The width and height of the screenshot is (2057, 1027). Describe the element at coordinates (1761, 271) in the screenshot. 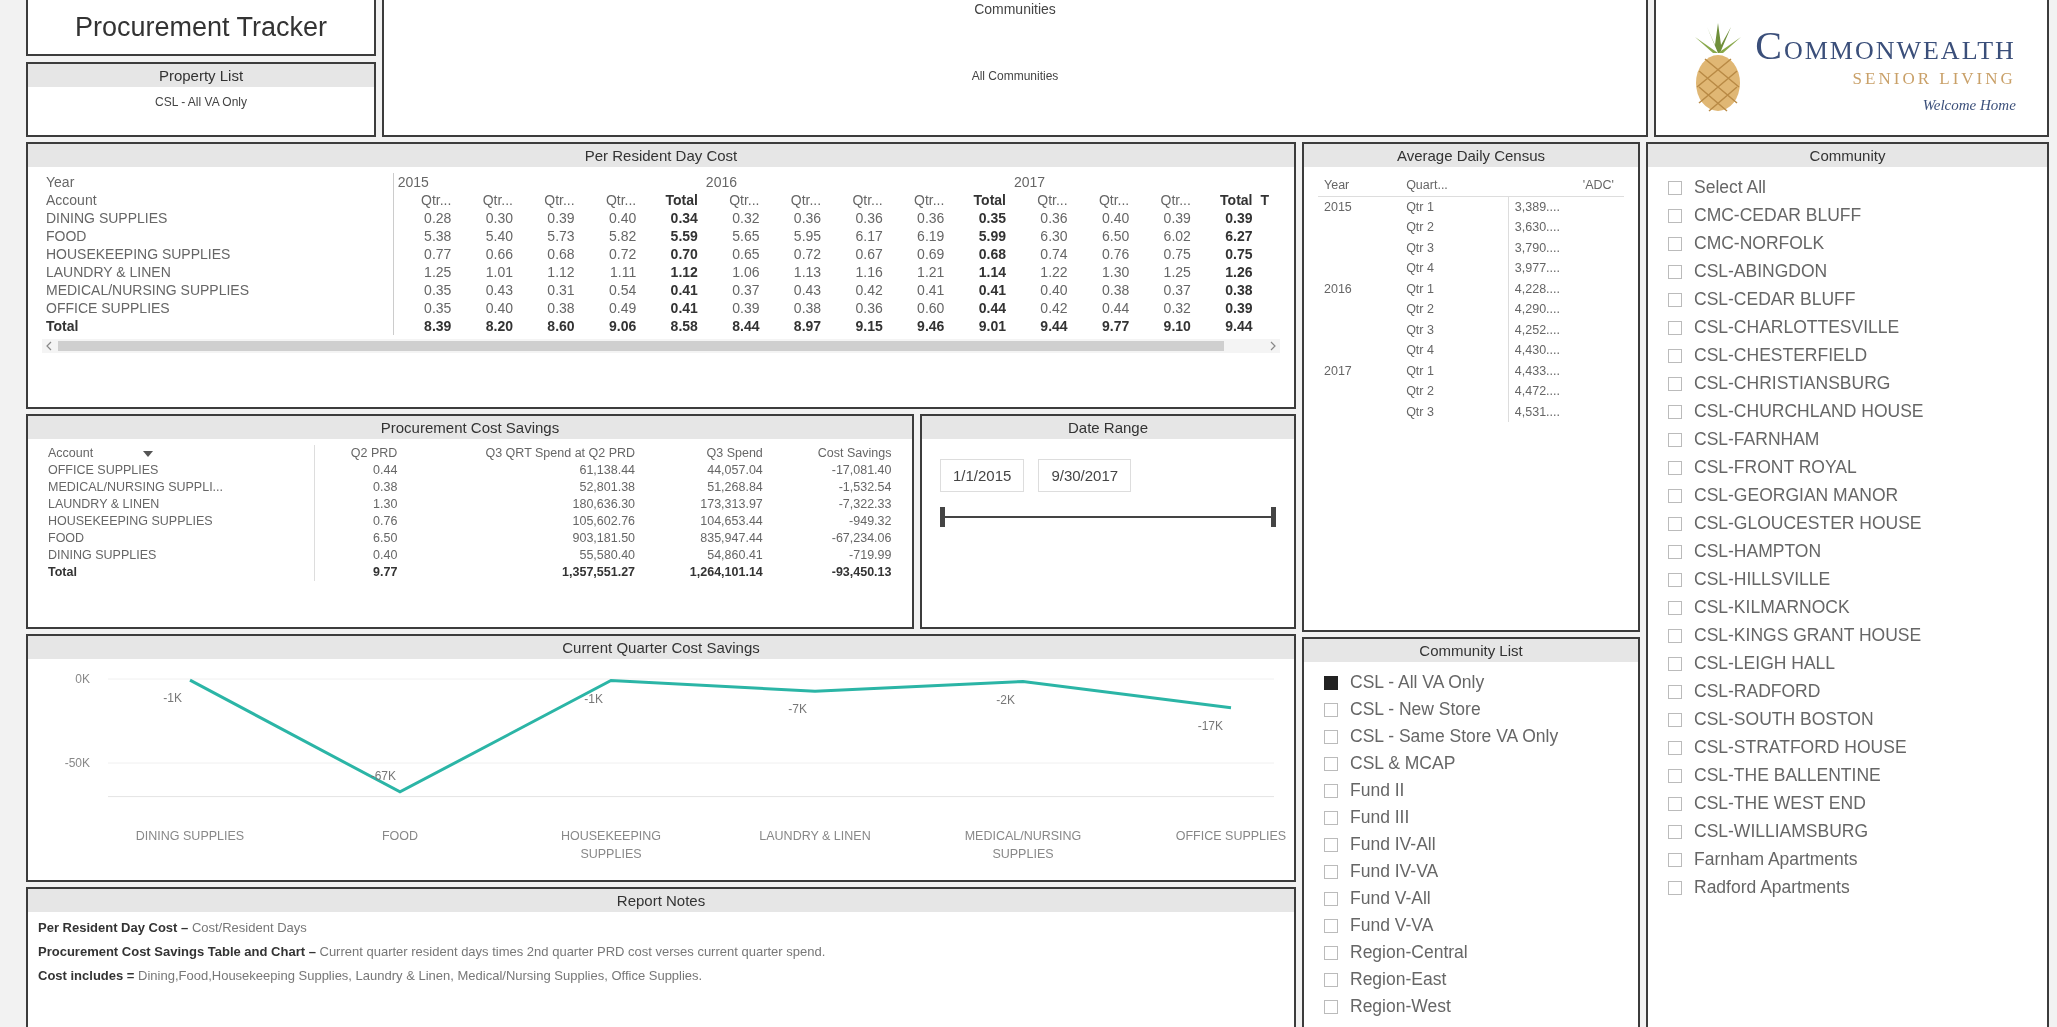

I see `checkbox-label: CSL-ABINGDON` at that location.